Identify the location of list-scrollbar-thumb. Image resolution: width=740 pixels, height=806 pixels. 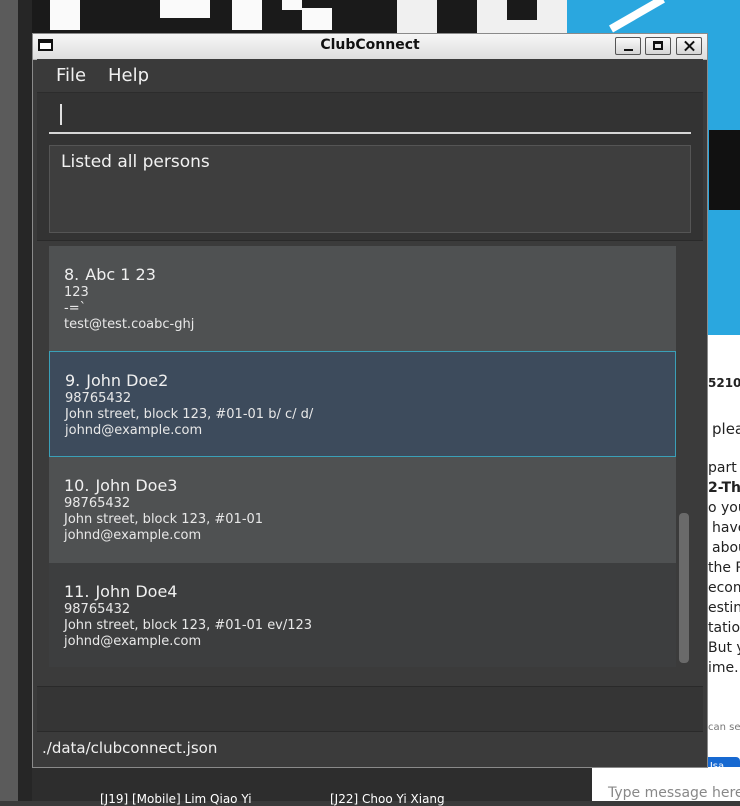
(684, 588).